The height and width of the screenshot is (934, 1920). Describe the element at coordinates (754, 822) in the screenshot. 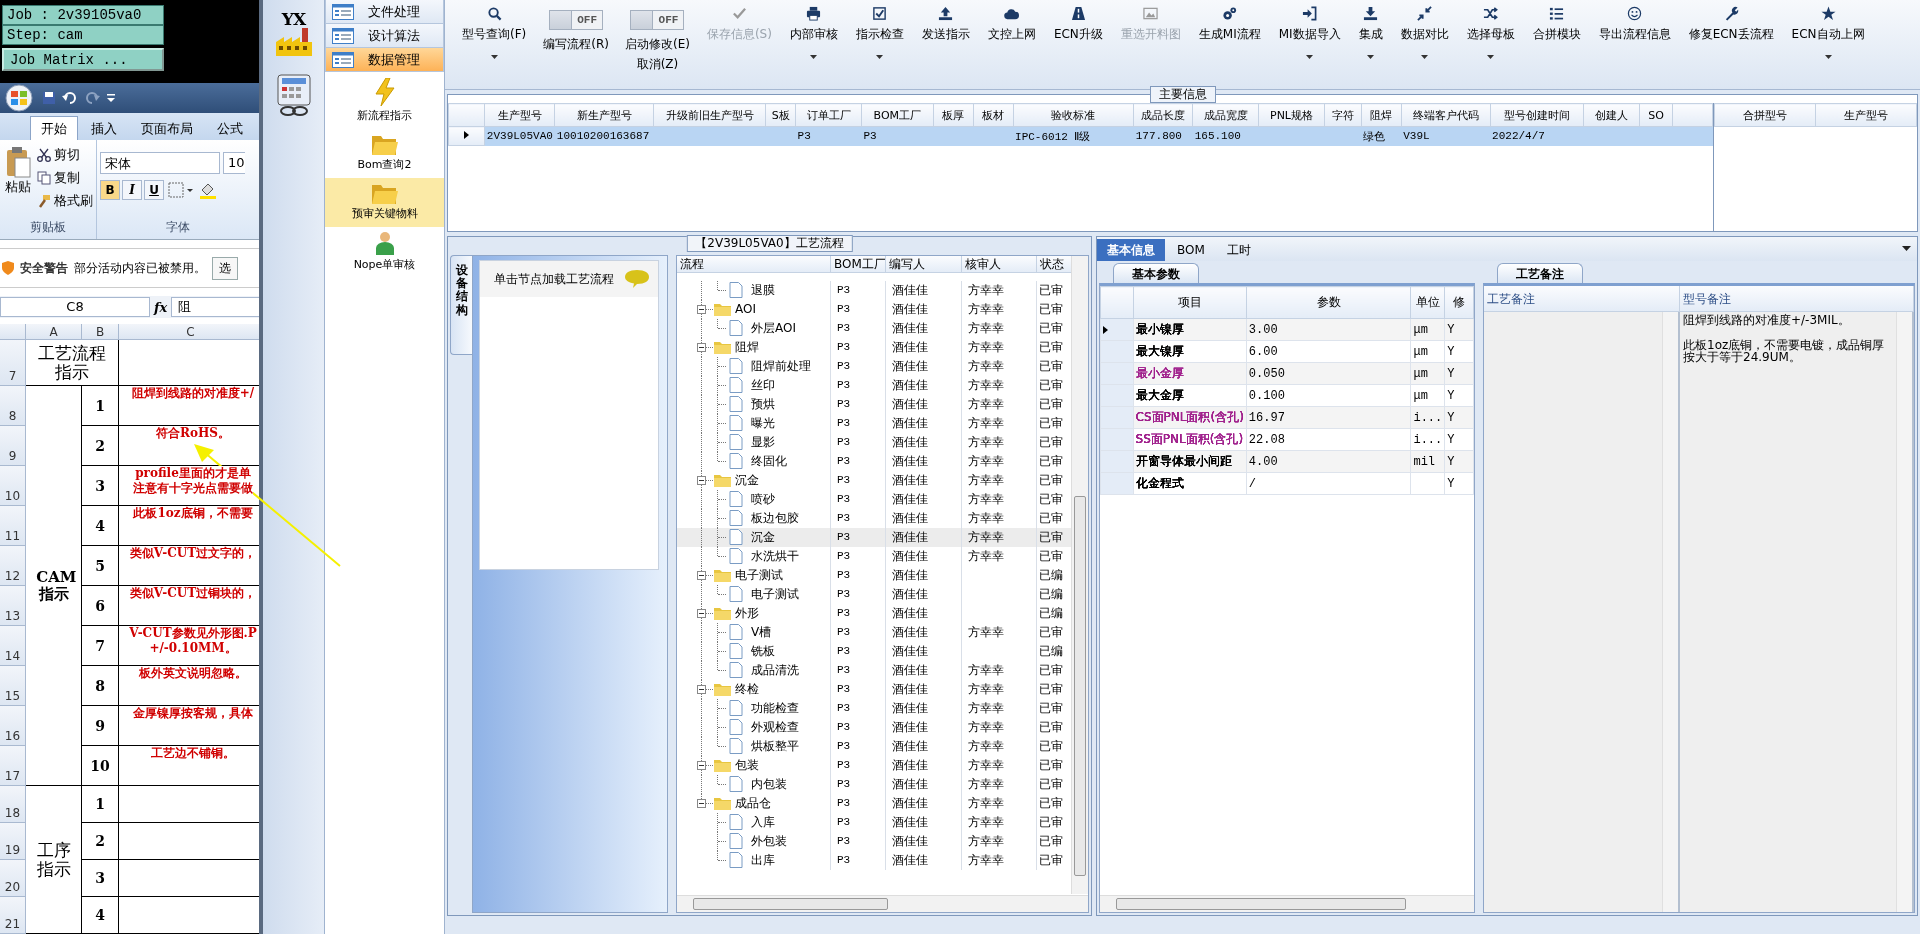

I see `tree-cell: 入库` at that location.